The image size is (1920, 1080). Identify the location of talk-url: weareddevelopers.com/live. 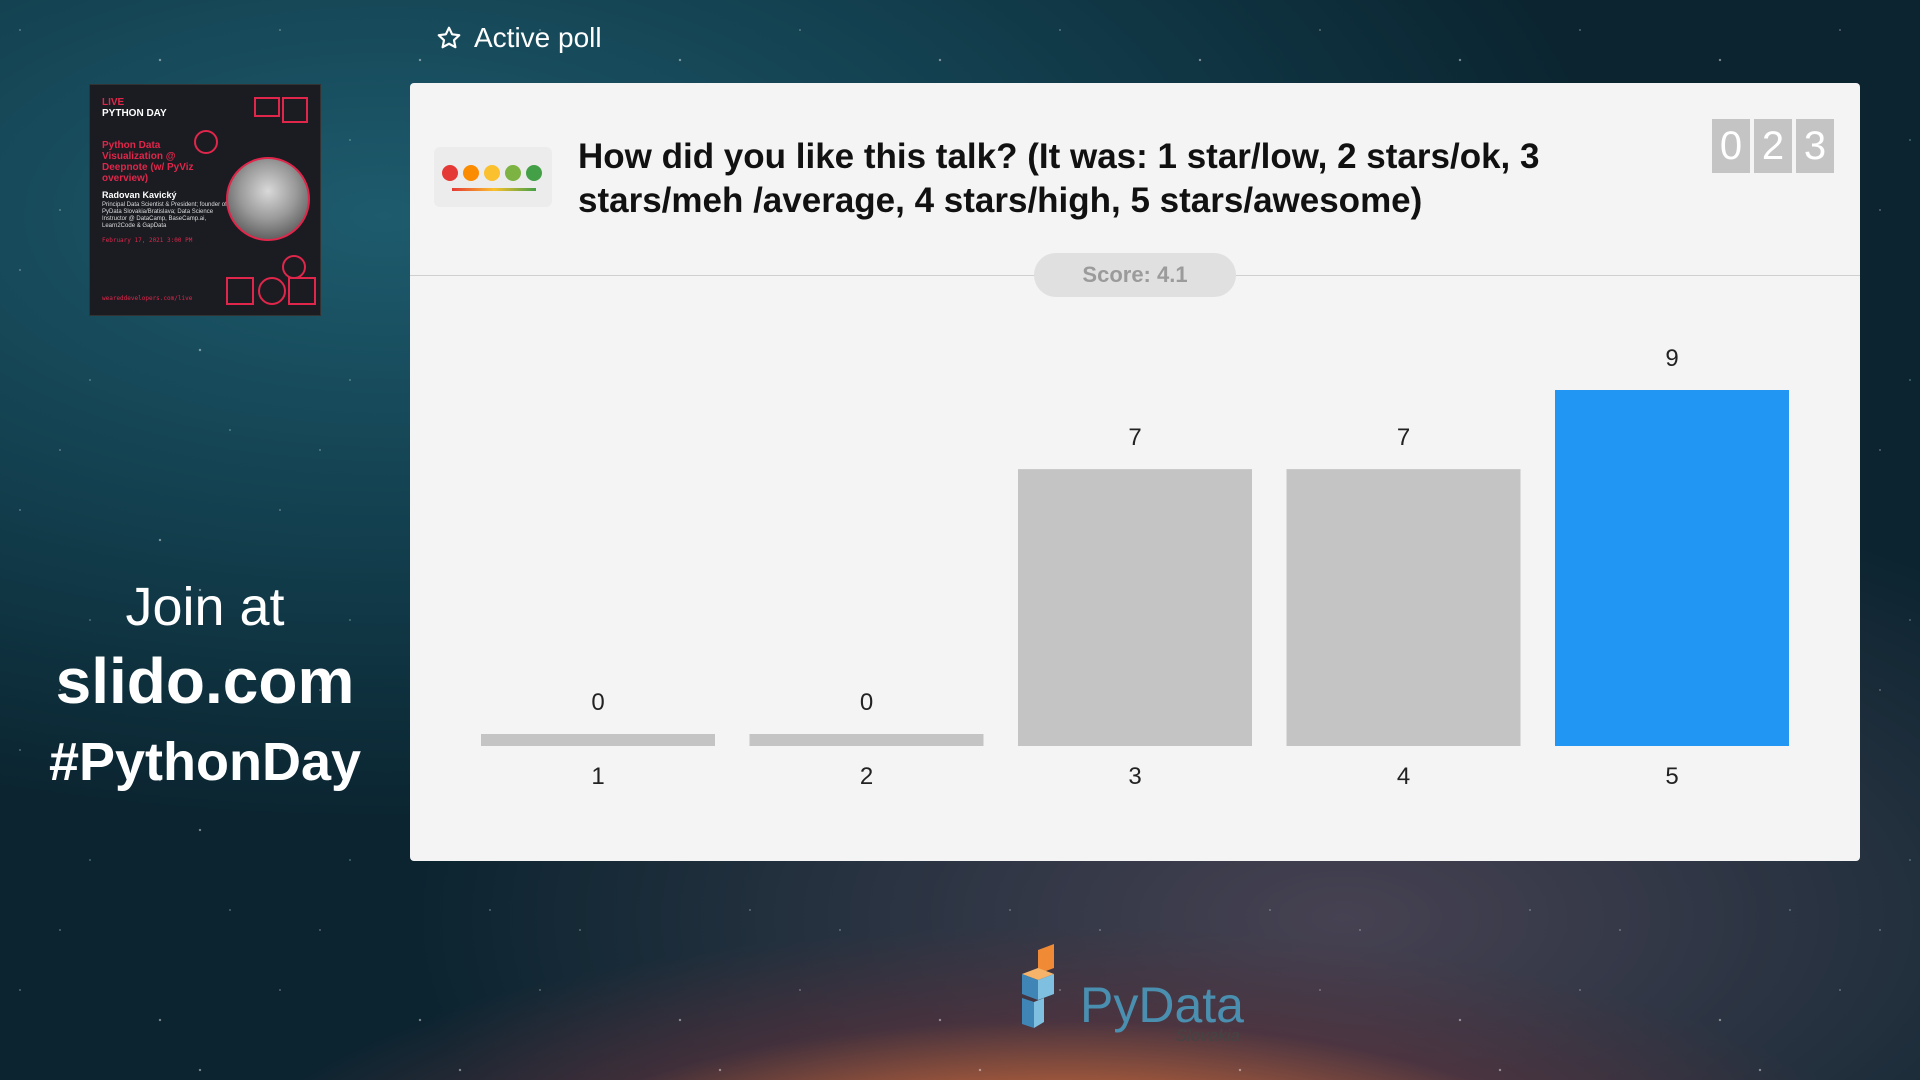
(147, 298).